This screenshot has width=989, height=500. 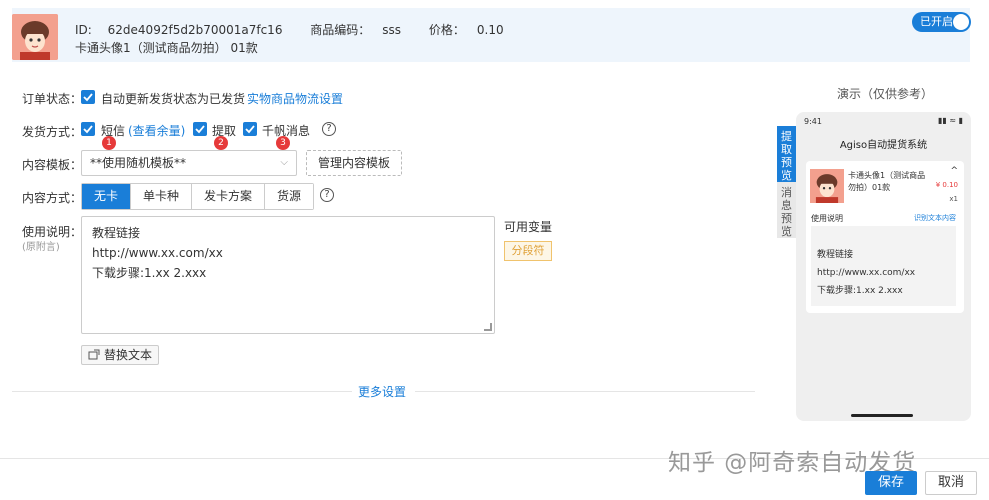 I want to click on replace-icon, so click(x=94, y=354).